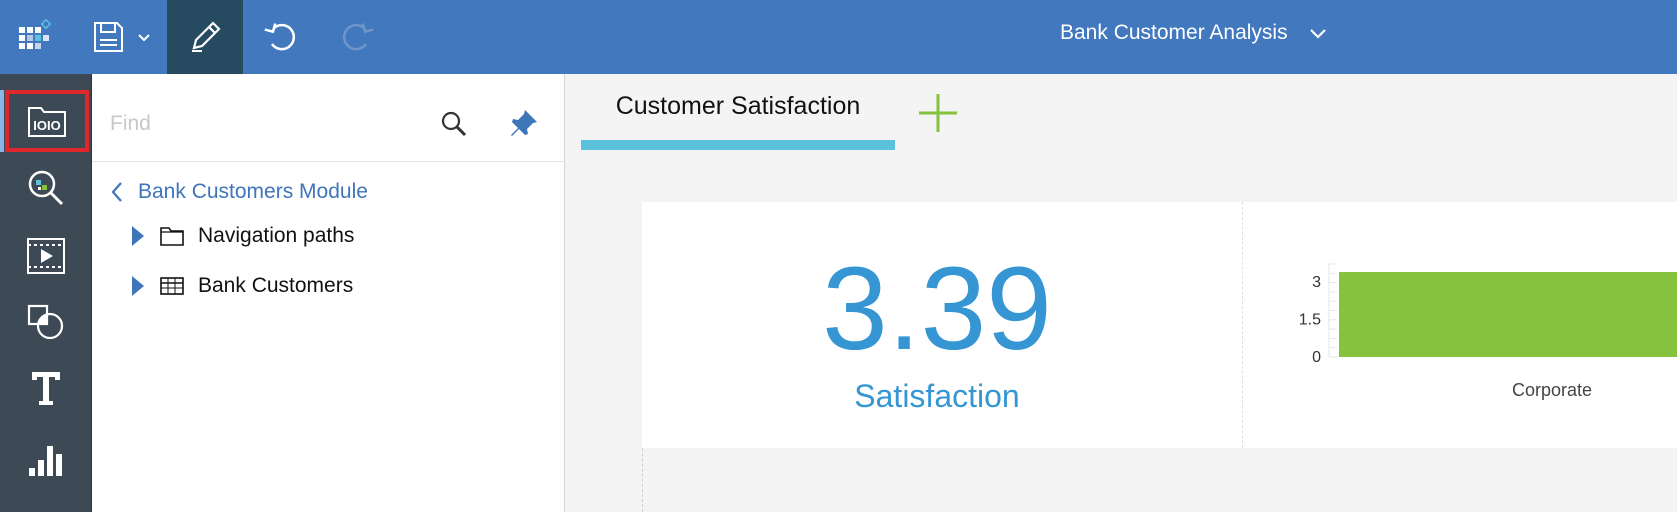 This screenshot has height=512, width=1677. I want to click on explore-icon, so click(46, 188).